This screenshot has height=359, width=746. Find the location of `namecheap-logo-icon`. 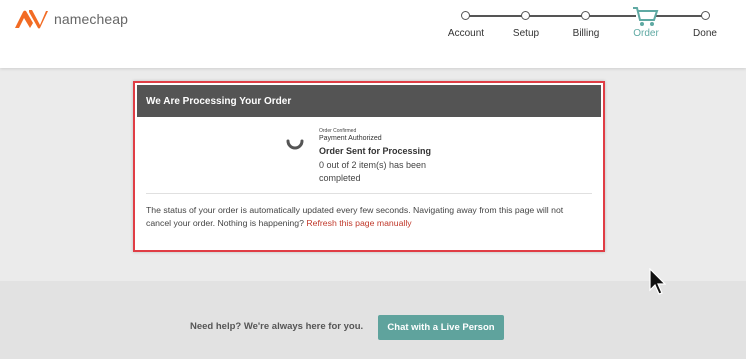

namecheap-logo-icon is located at coordinates (31, 19).